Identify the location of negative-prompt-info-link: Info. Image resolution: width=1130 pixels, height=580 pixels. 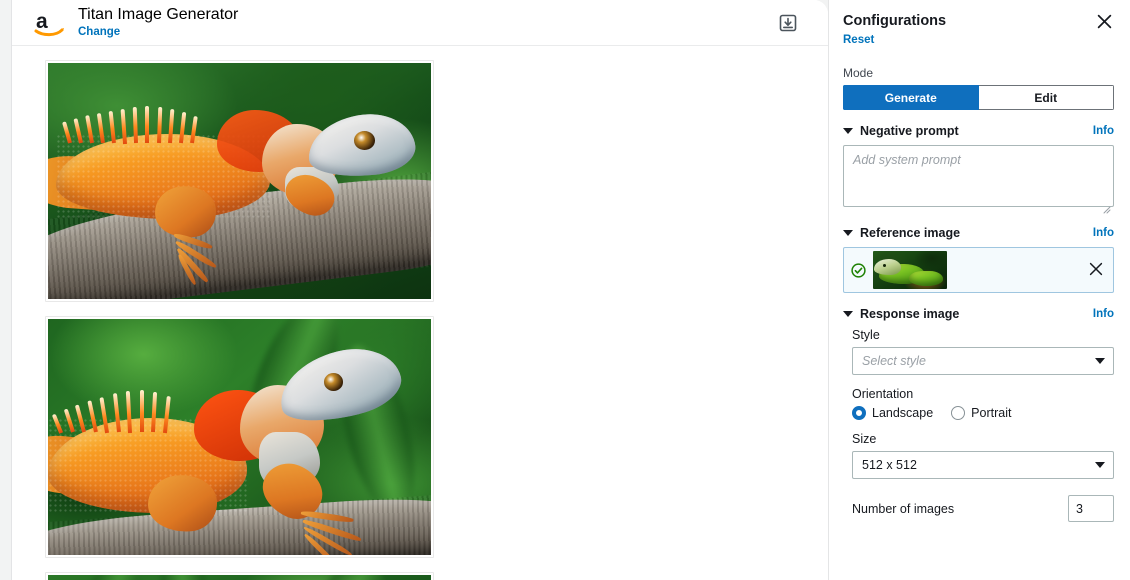
(1103, 131).